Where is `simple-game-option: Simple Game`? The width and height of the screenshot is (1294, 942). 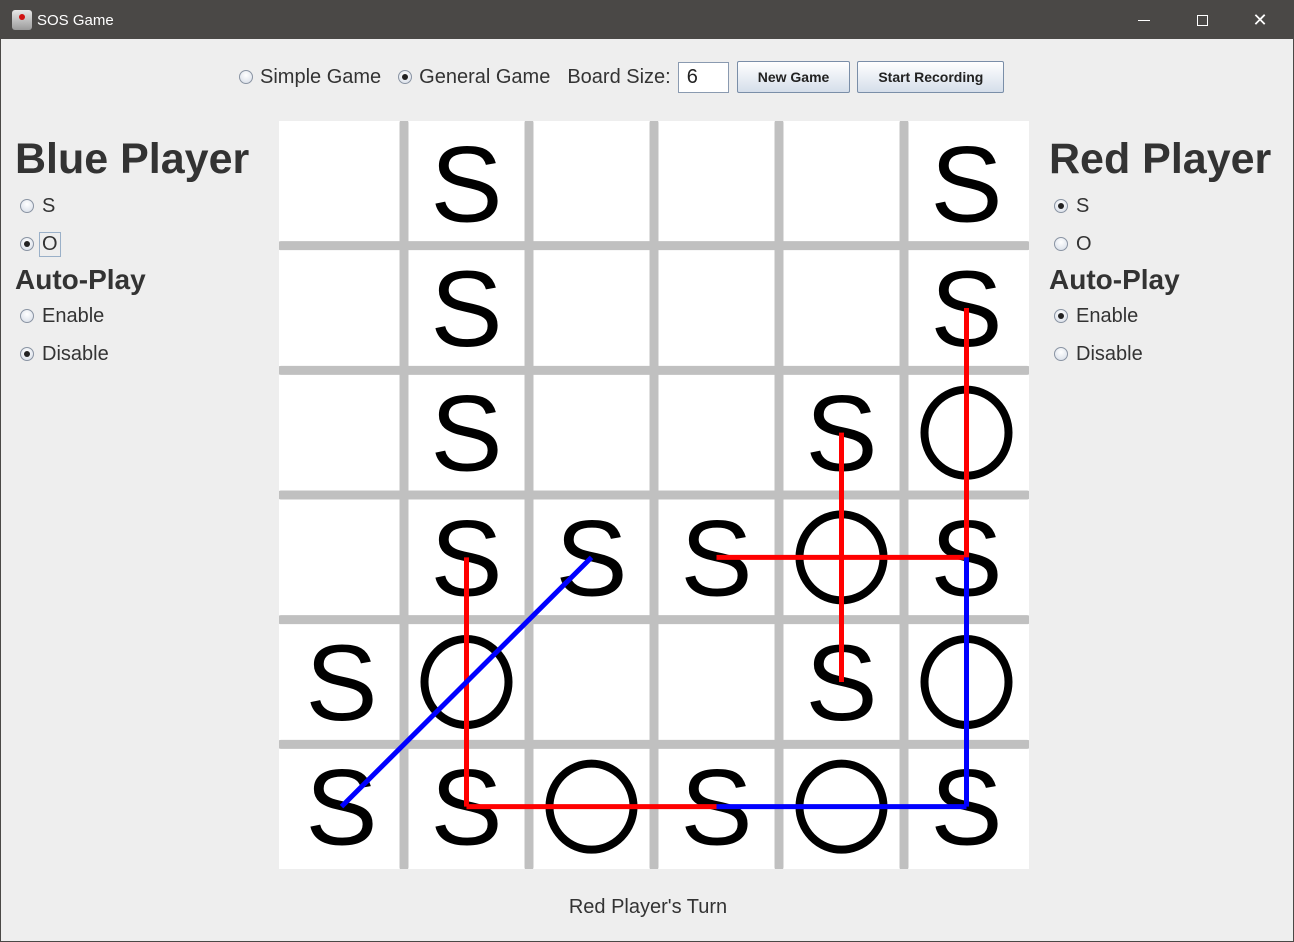 simple-game-option: Simple Game is located at coordinates (310, 77).